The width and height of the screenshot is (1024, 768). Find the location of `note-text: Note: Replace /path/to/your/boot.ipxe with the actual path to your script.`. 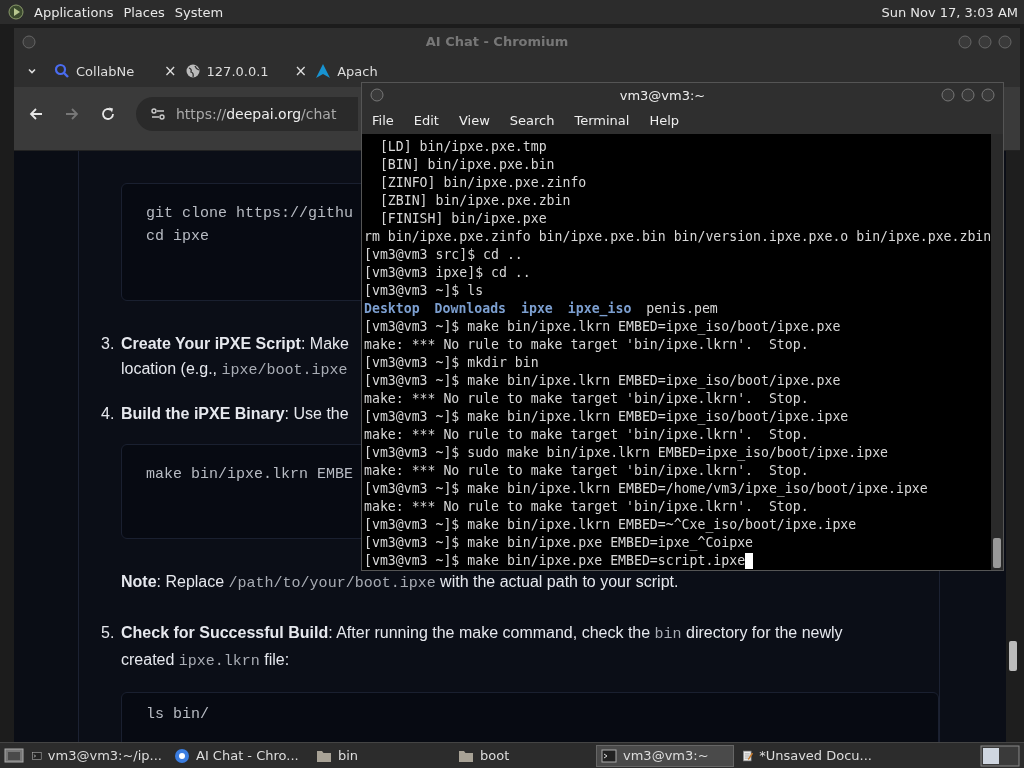

note-text: Note: Replace /path/to/your/boot.ipxe with the actual path to your script. is located at coordinates (400, 583).